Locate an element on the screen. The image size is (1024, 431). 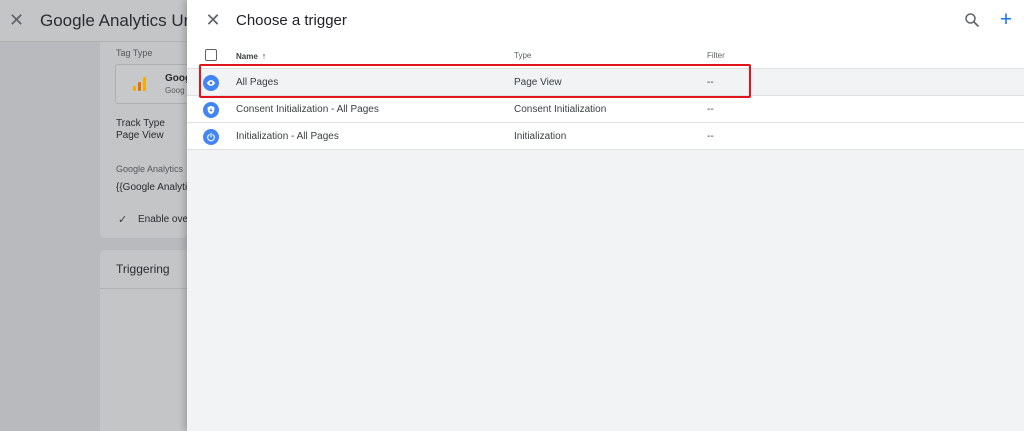
panel-header: ✕ Choose a trigger + is located at coordinates (605, 21).